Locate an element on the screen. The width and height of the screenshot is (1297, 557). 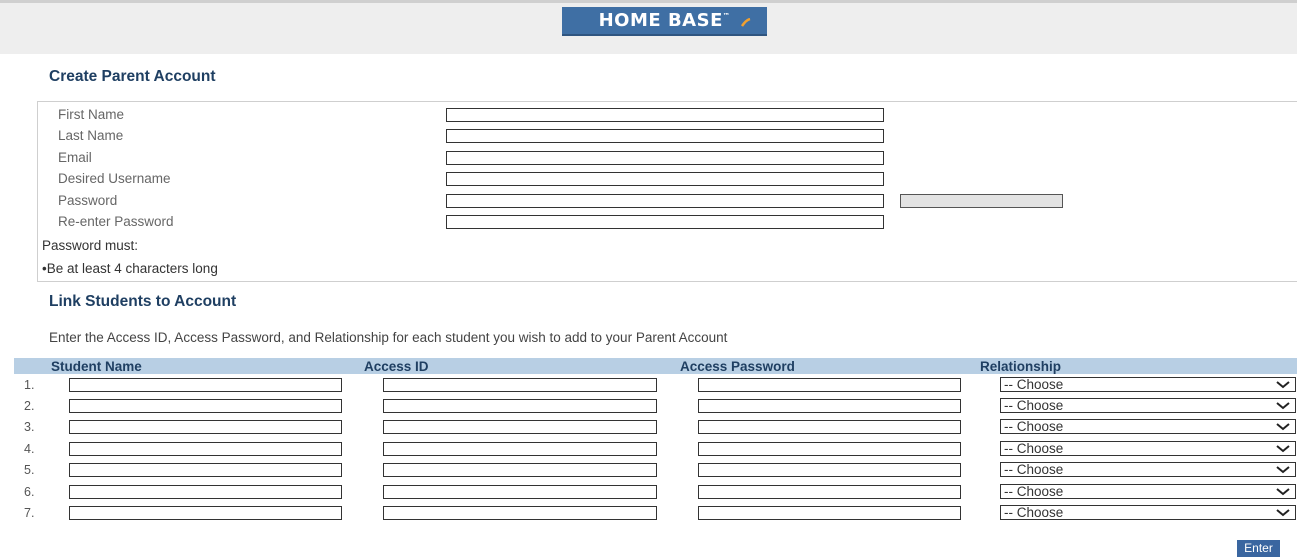
email-label: Email is located at coordinates (75, 157).